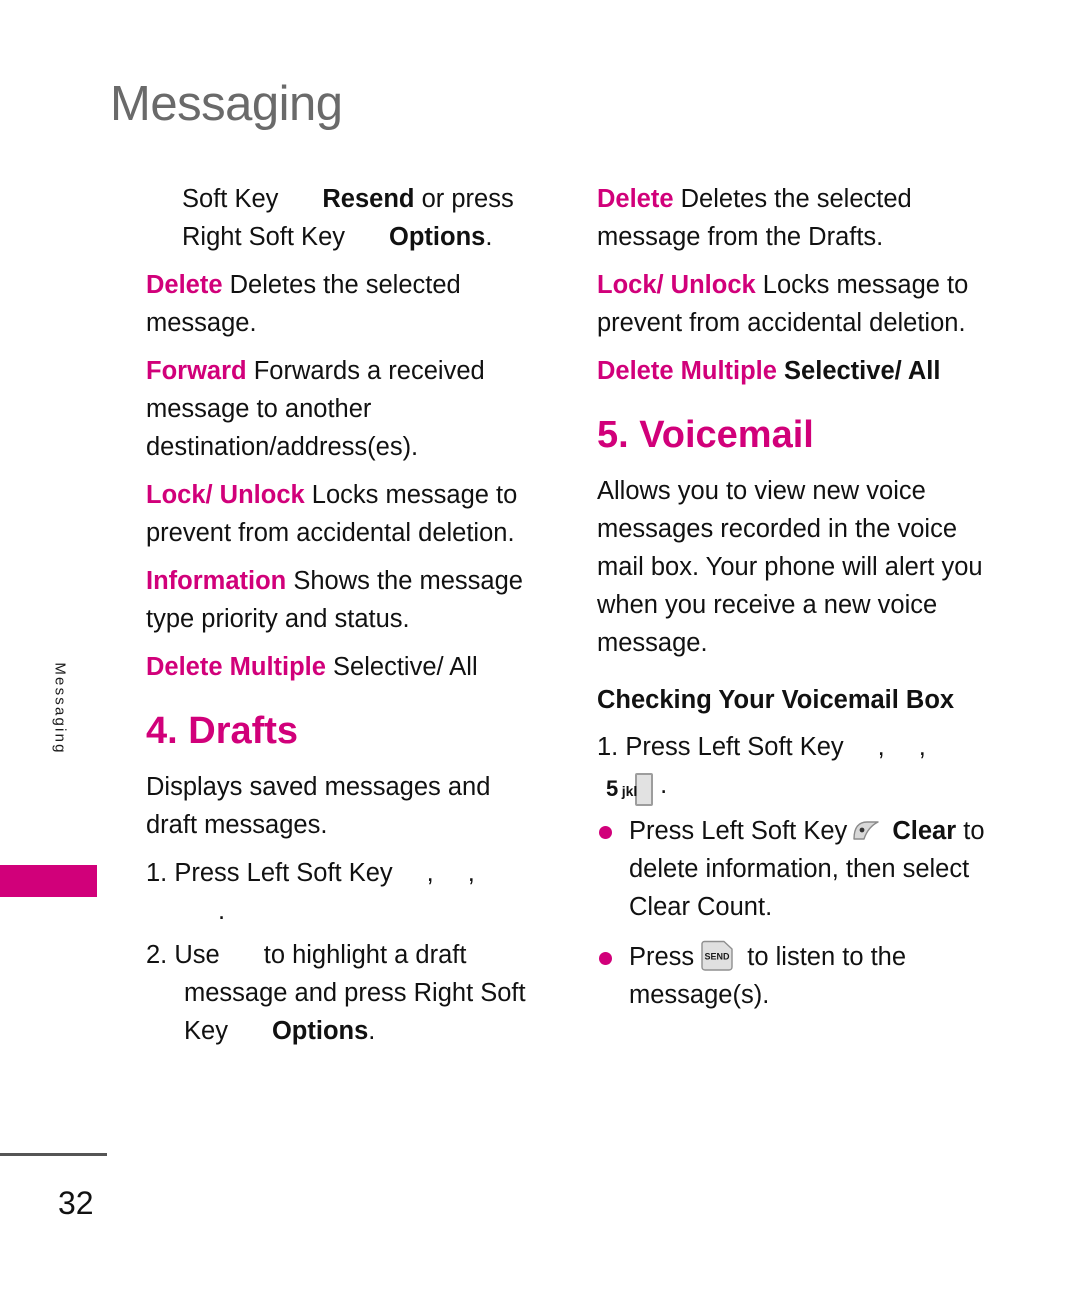  I want to click on continued-line2-bold: Options, so click(437, 237).